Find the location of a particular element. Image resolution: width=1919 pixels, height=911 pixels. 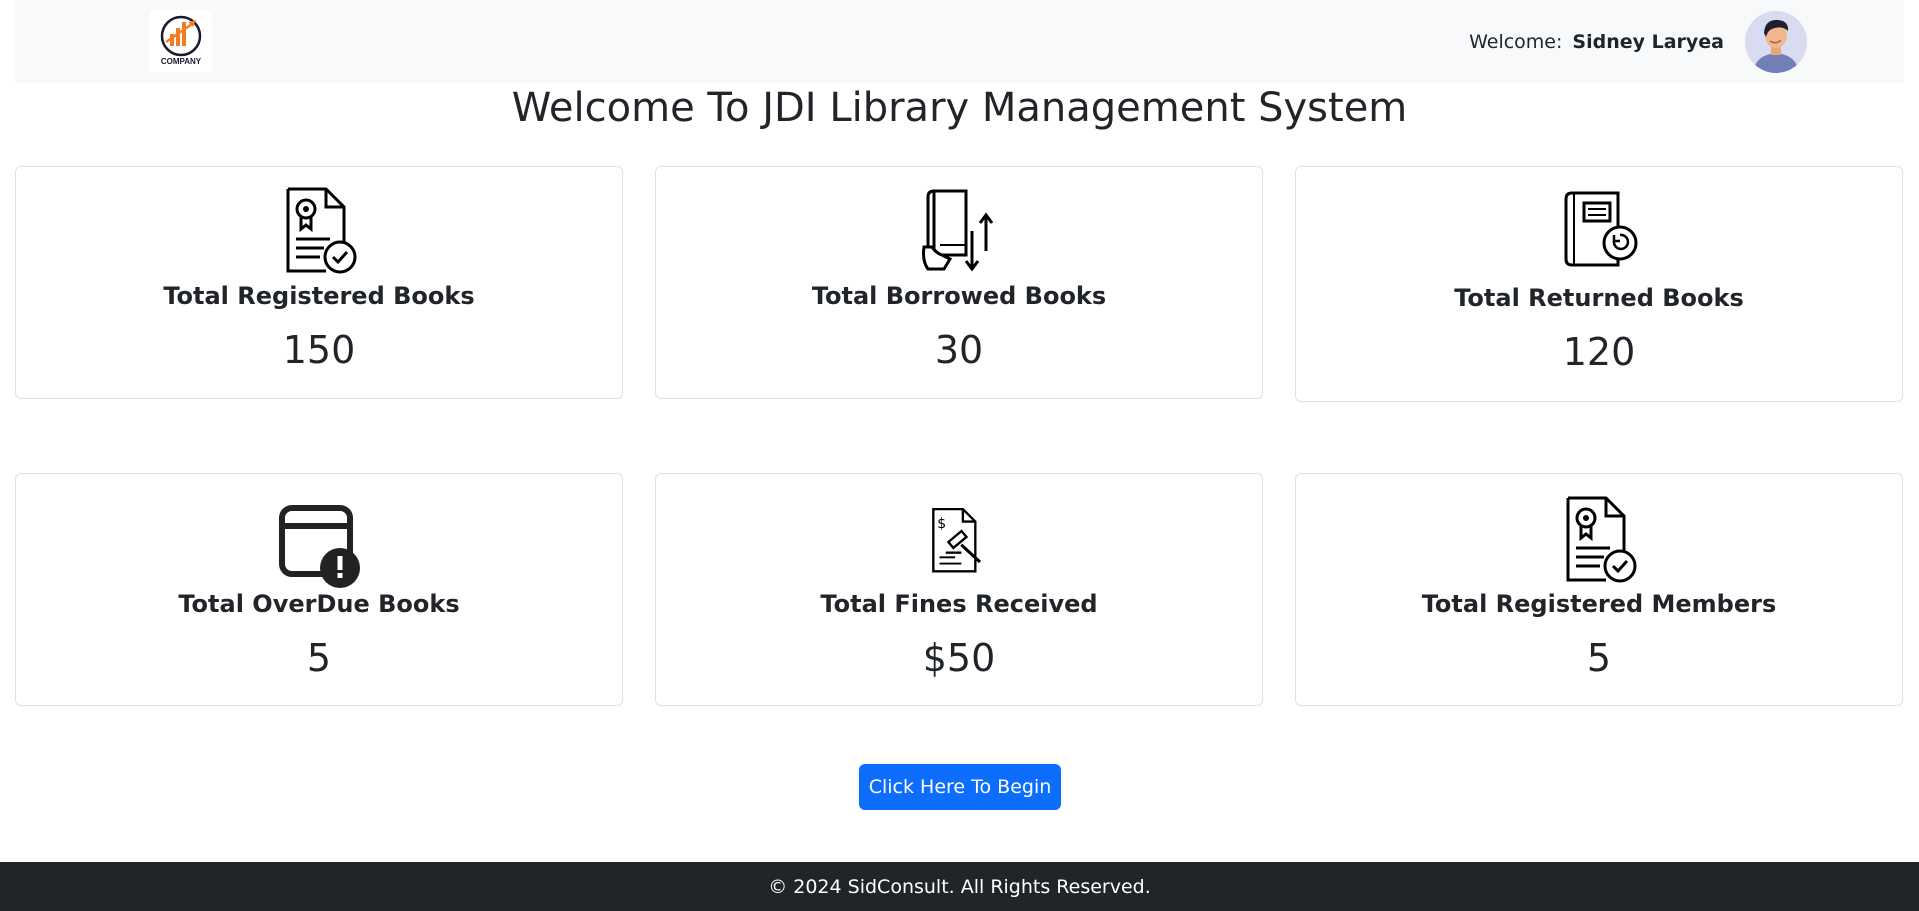

user-avatar-icon is located at coordinates (1776, 41).